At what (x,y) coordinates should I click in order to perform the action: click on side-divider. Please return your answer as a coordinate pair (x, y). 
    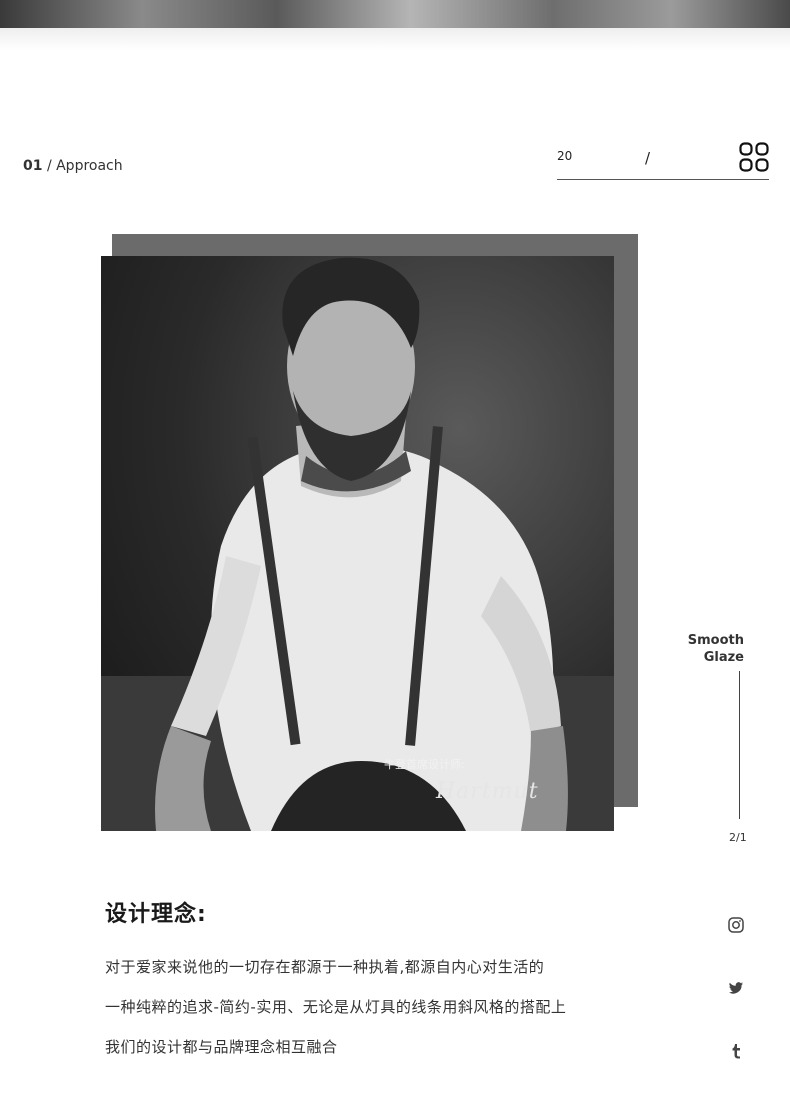
    Looking at the image, I should click on (739, 745).